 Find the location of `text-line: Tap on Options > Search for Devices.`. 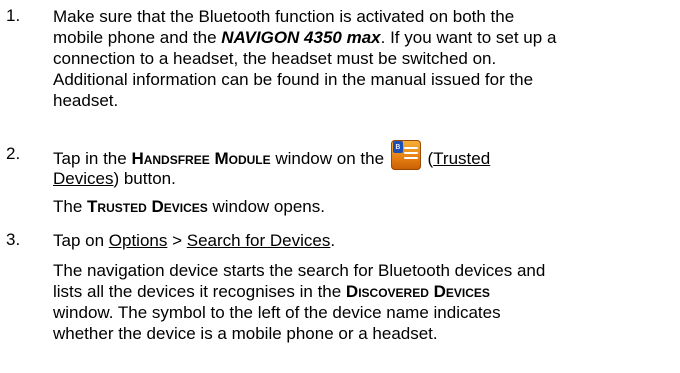

text-line: Tap on Options > Search for Devices. is located at coordinates (194, 240).